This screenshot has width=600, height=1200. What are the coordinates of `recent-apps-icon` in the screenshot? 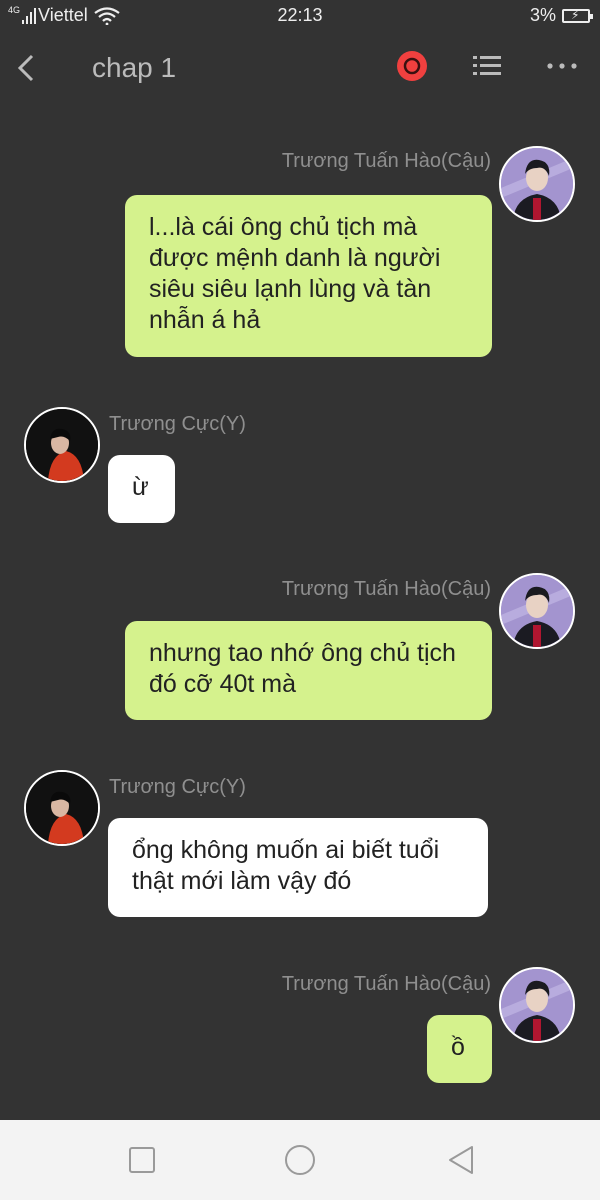 It's located at (142, 1160).